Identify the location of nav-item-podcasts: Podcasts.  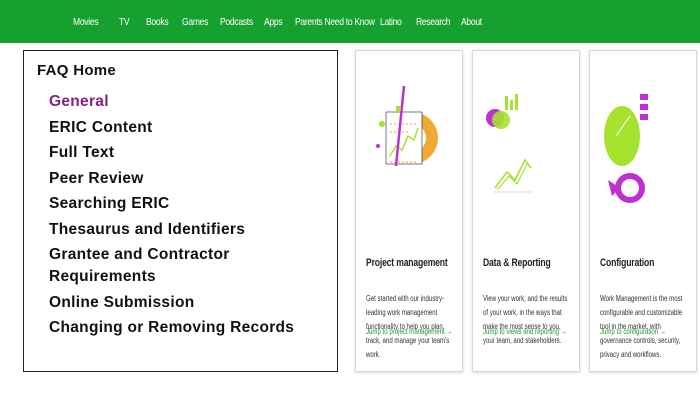
(238, 22).